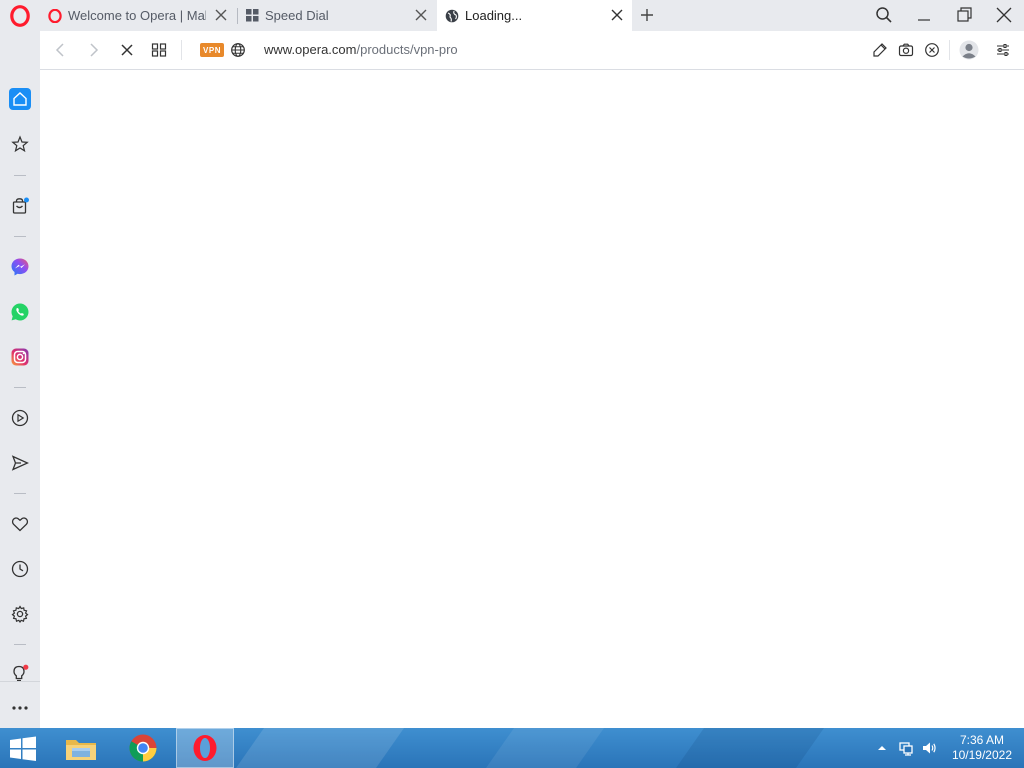  I want to click on ellipsis-icon, so click(20, 708).